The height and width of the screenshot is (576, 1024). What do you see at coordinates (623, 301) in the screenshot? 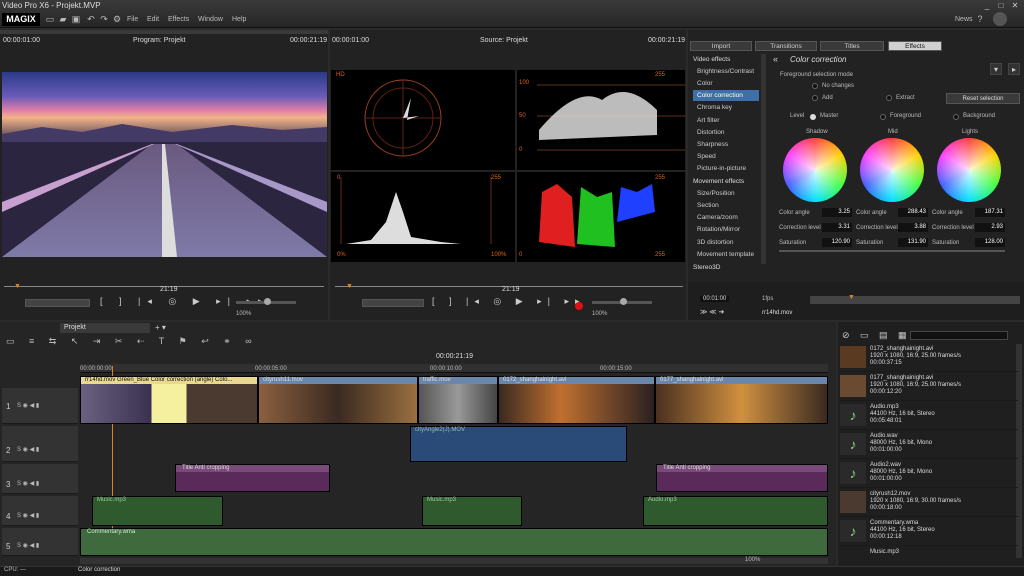
I see `source-volume-knob` at bounding box center [623, 301].